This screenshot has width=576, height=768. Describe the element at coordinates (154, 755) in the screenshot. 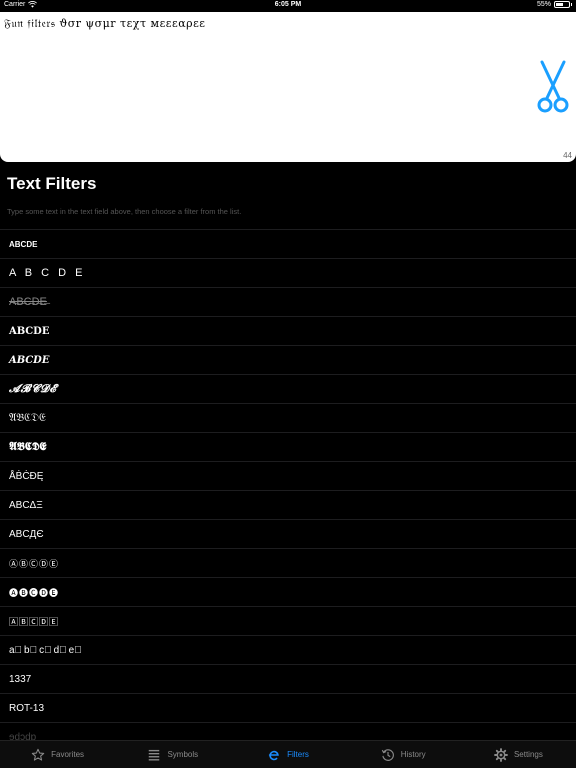

I see `list-icon` at that location.